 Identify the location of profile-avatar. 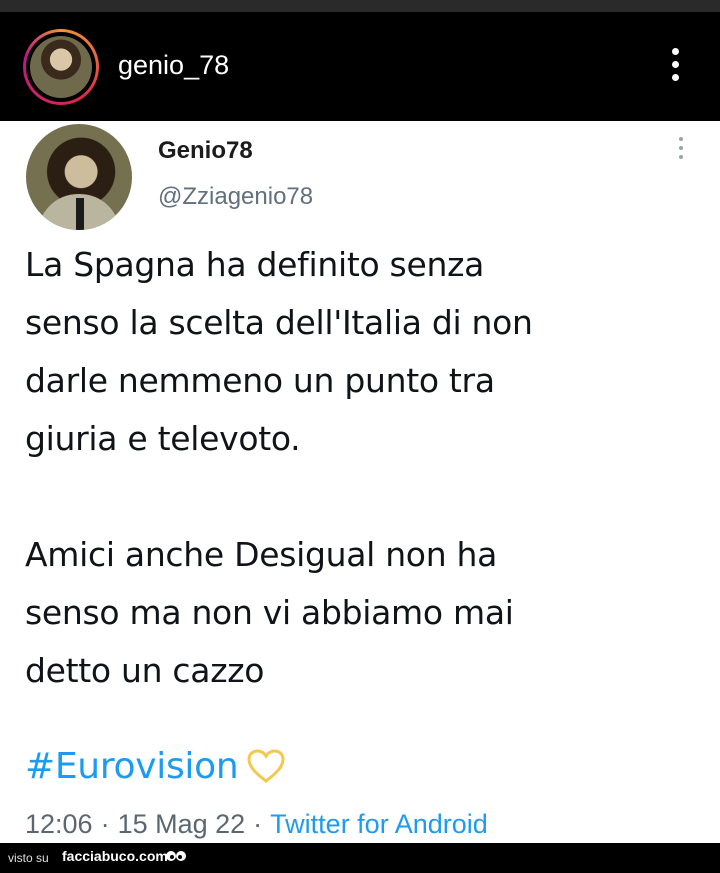
(61, 67).